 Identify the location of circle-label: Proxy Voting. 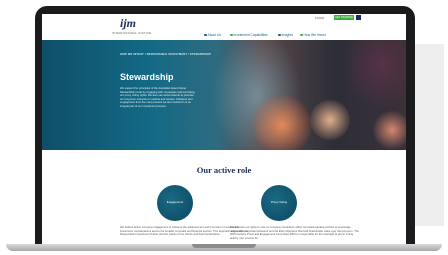
(279, 202).